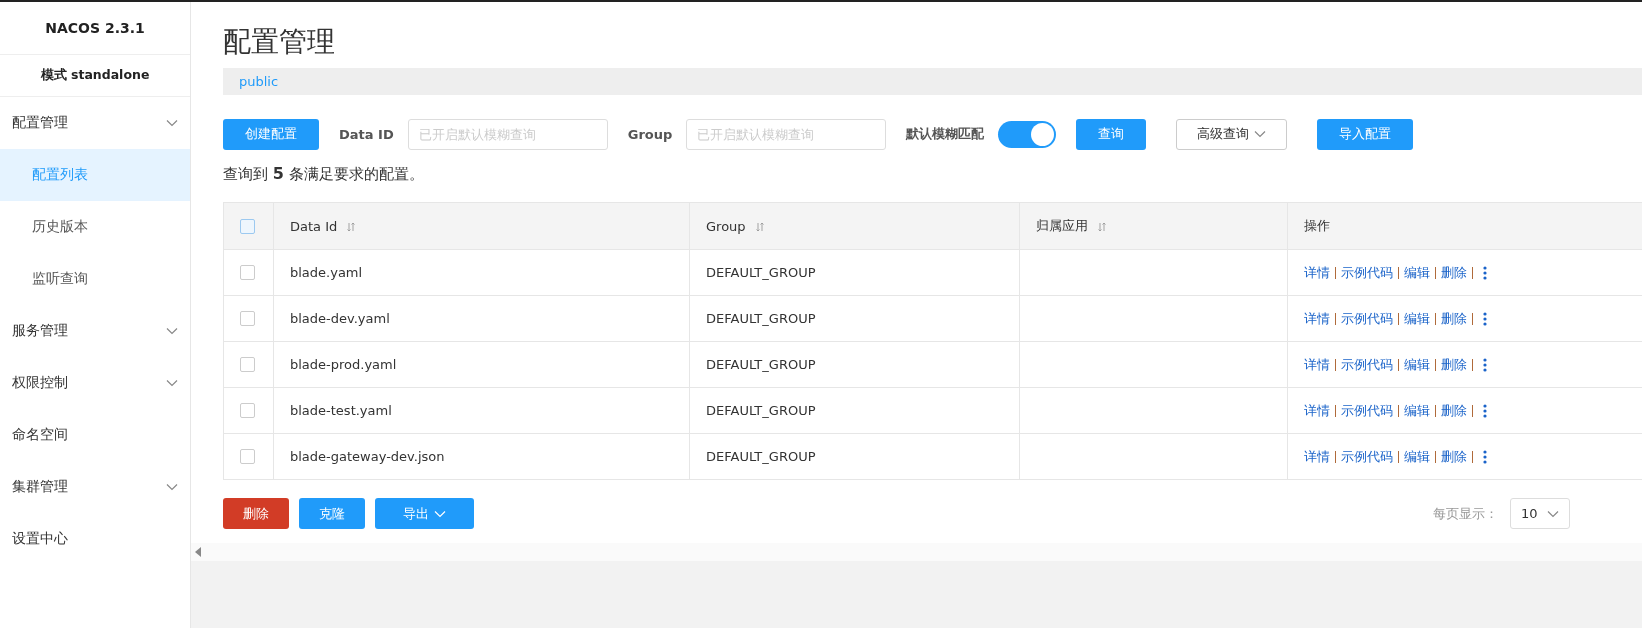 The image size is (1642, 628). What do you see at coordinates (481, 226) in the screenshot?
I see `table-header-cell: Data Id` at bounding box center [481, 226].